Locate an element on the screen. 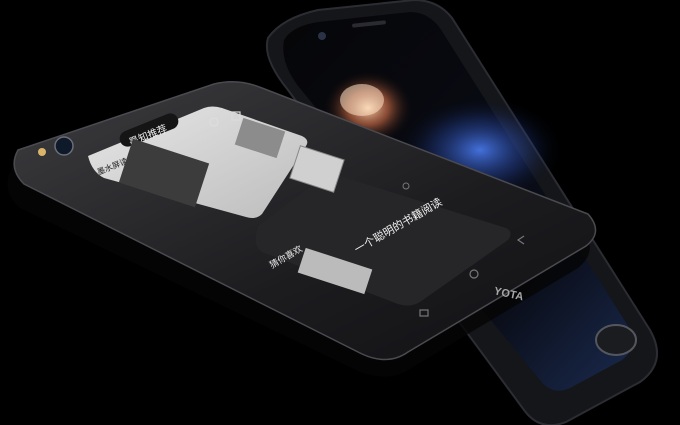  front-camera is located at coordinates (322, 36).